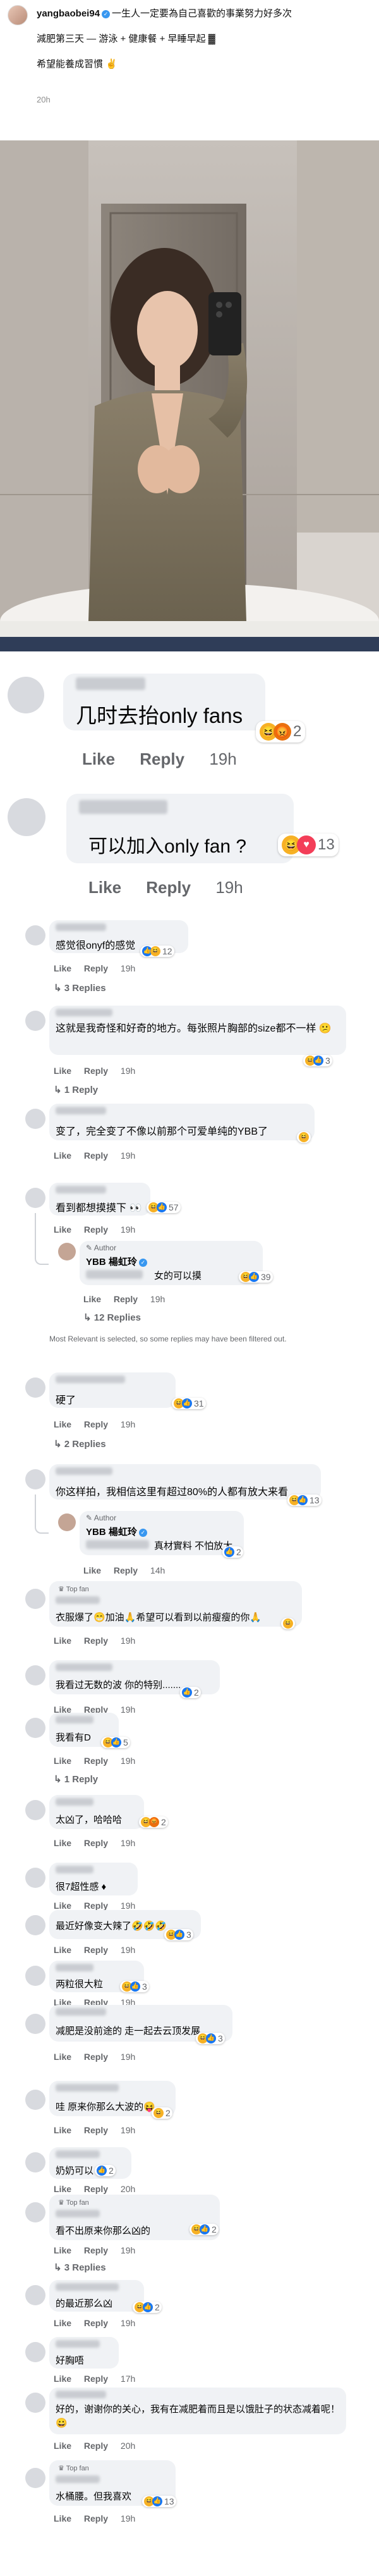  I want to click on author-avatar, so click(67, 1251).